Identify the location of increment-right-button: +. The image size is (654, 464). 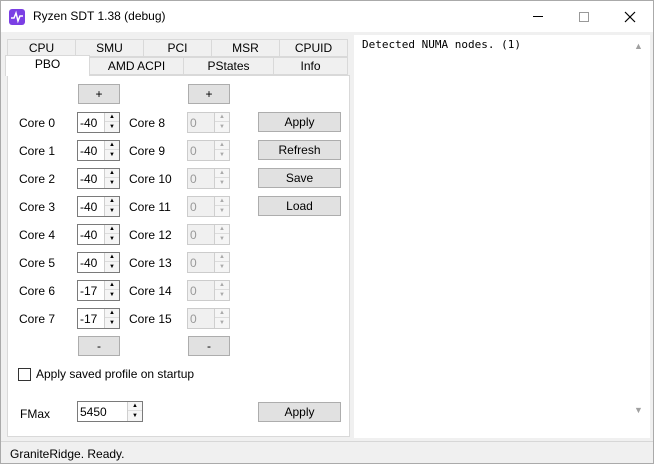
(209, 94).